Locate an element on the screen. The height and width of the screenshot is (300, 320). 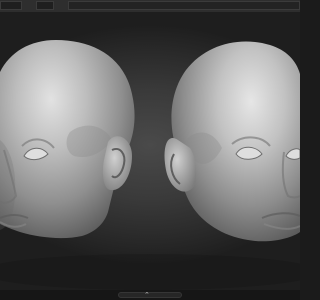
chevron-updown-icon: ⌃ is located at coordinates (147, 295).